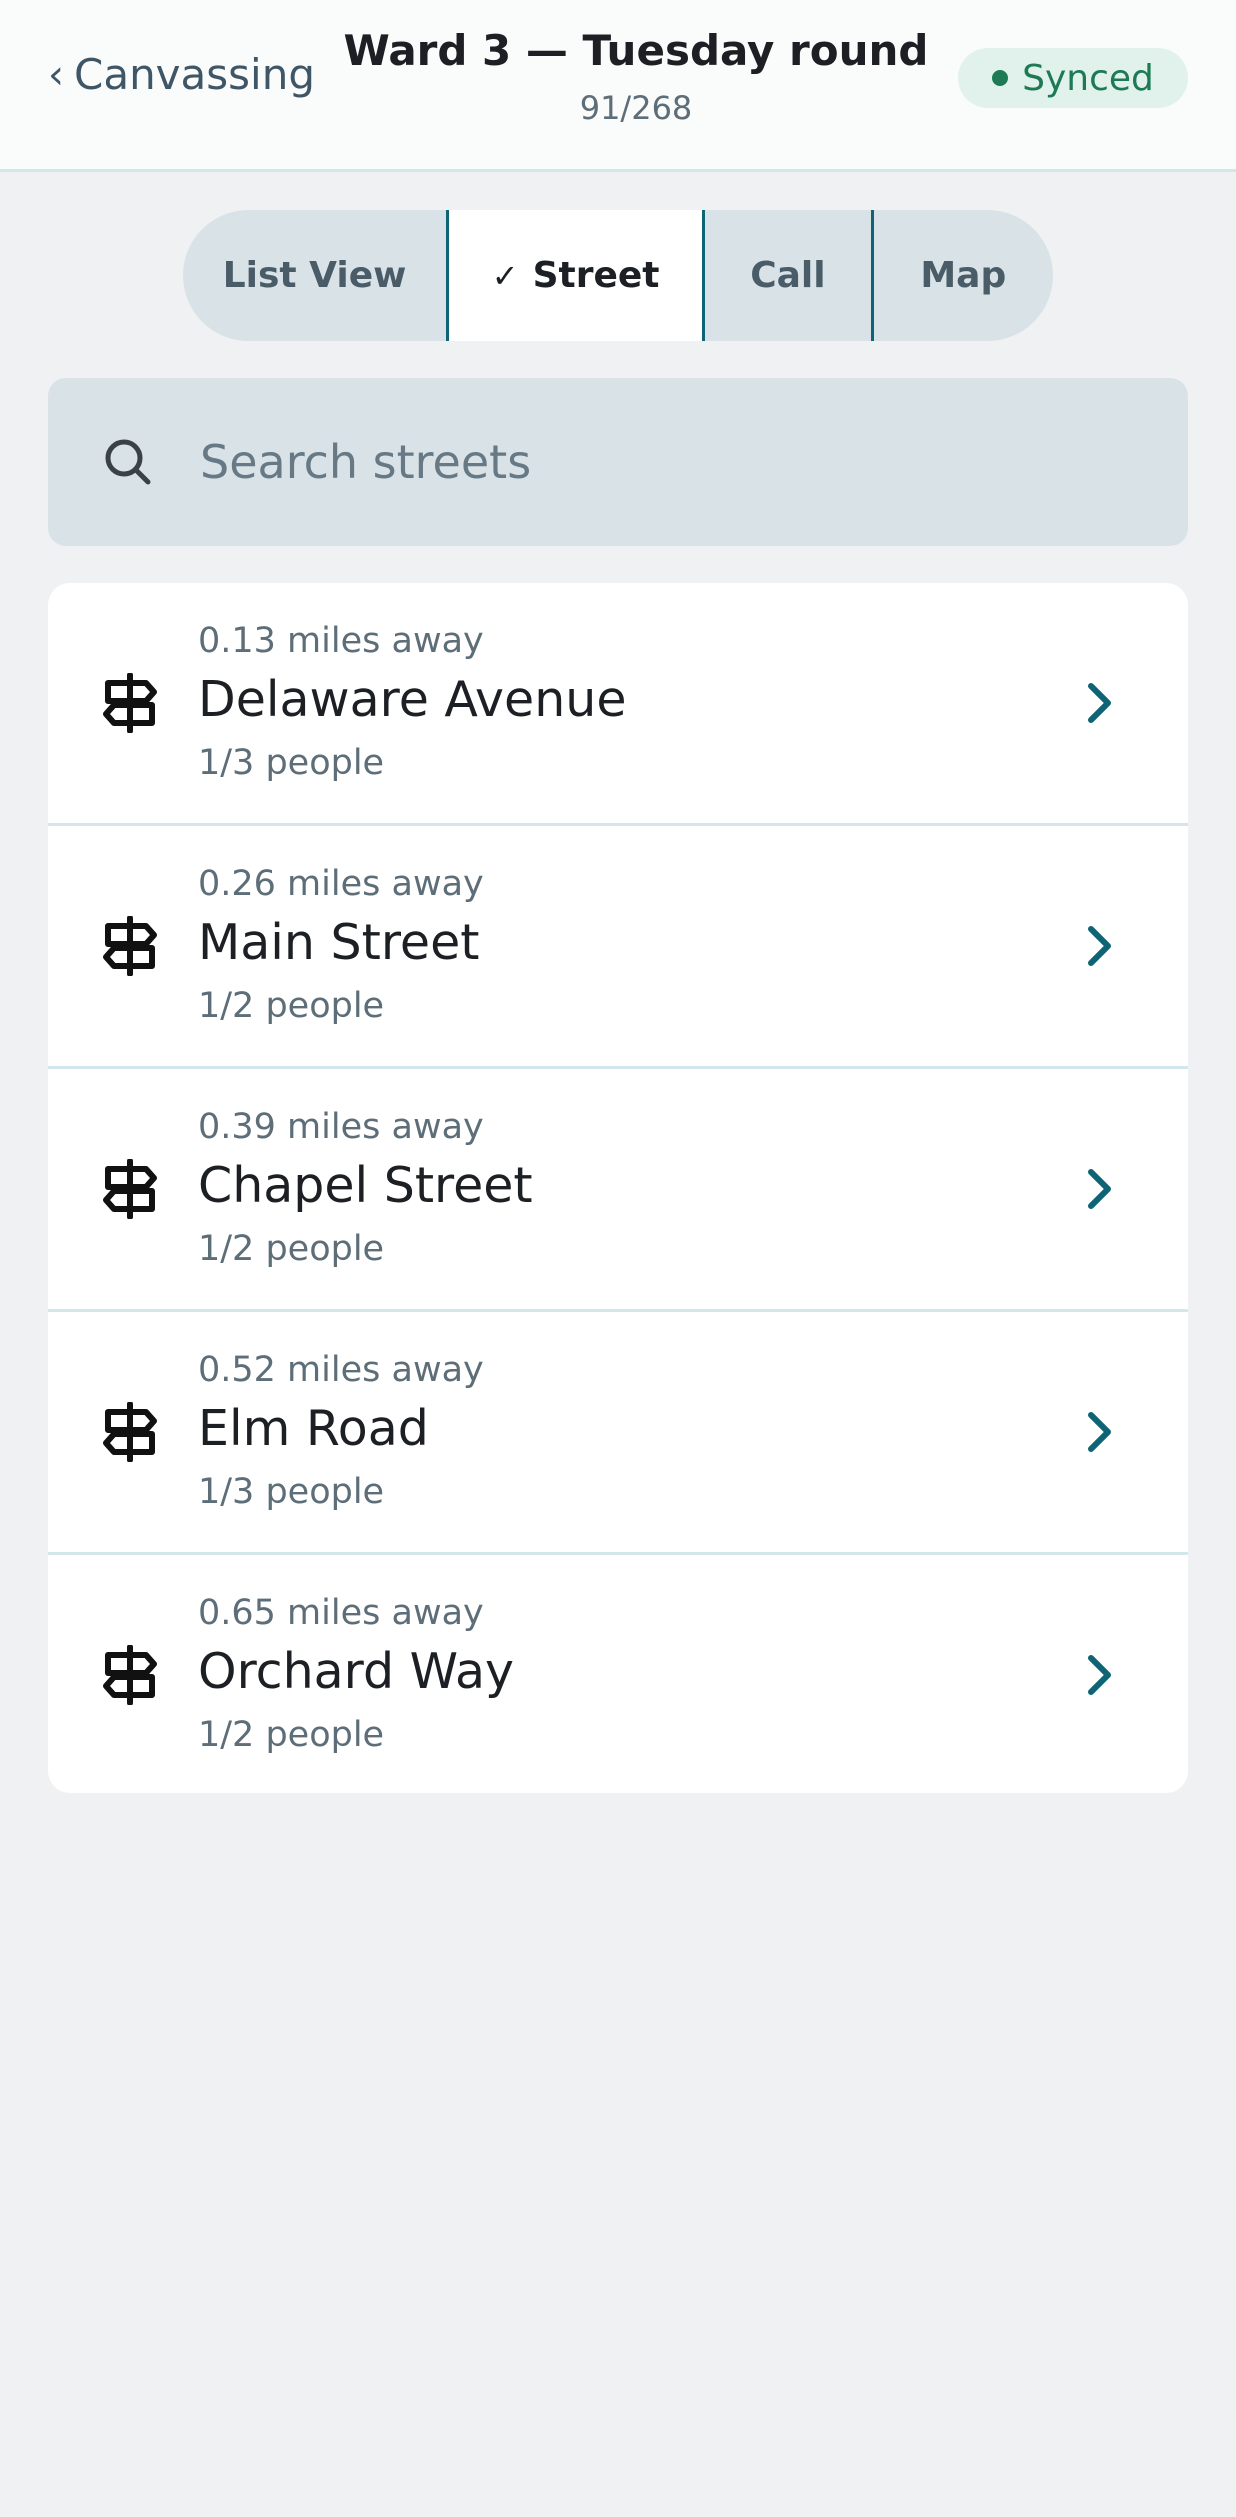 Image resolution: width=1236 pixels, height=2517 pixels. I want to click on search-icon, so click(128, 462).